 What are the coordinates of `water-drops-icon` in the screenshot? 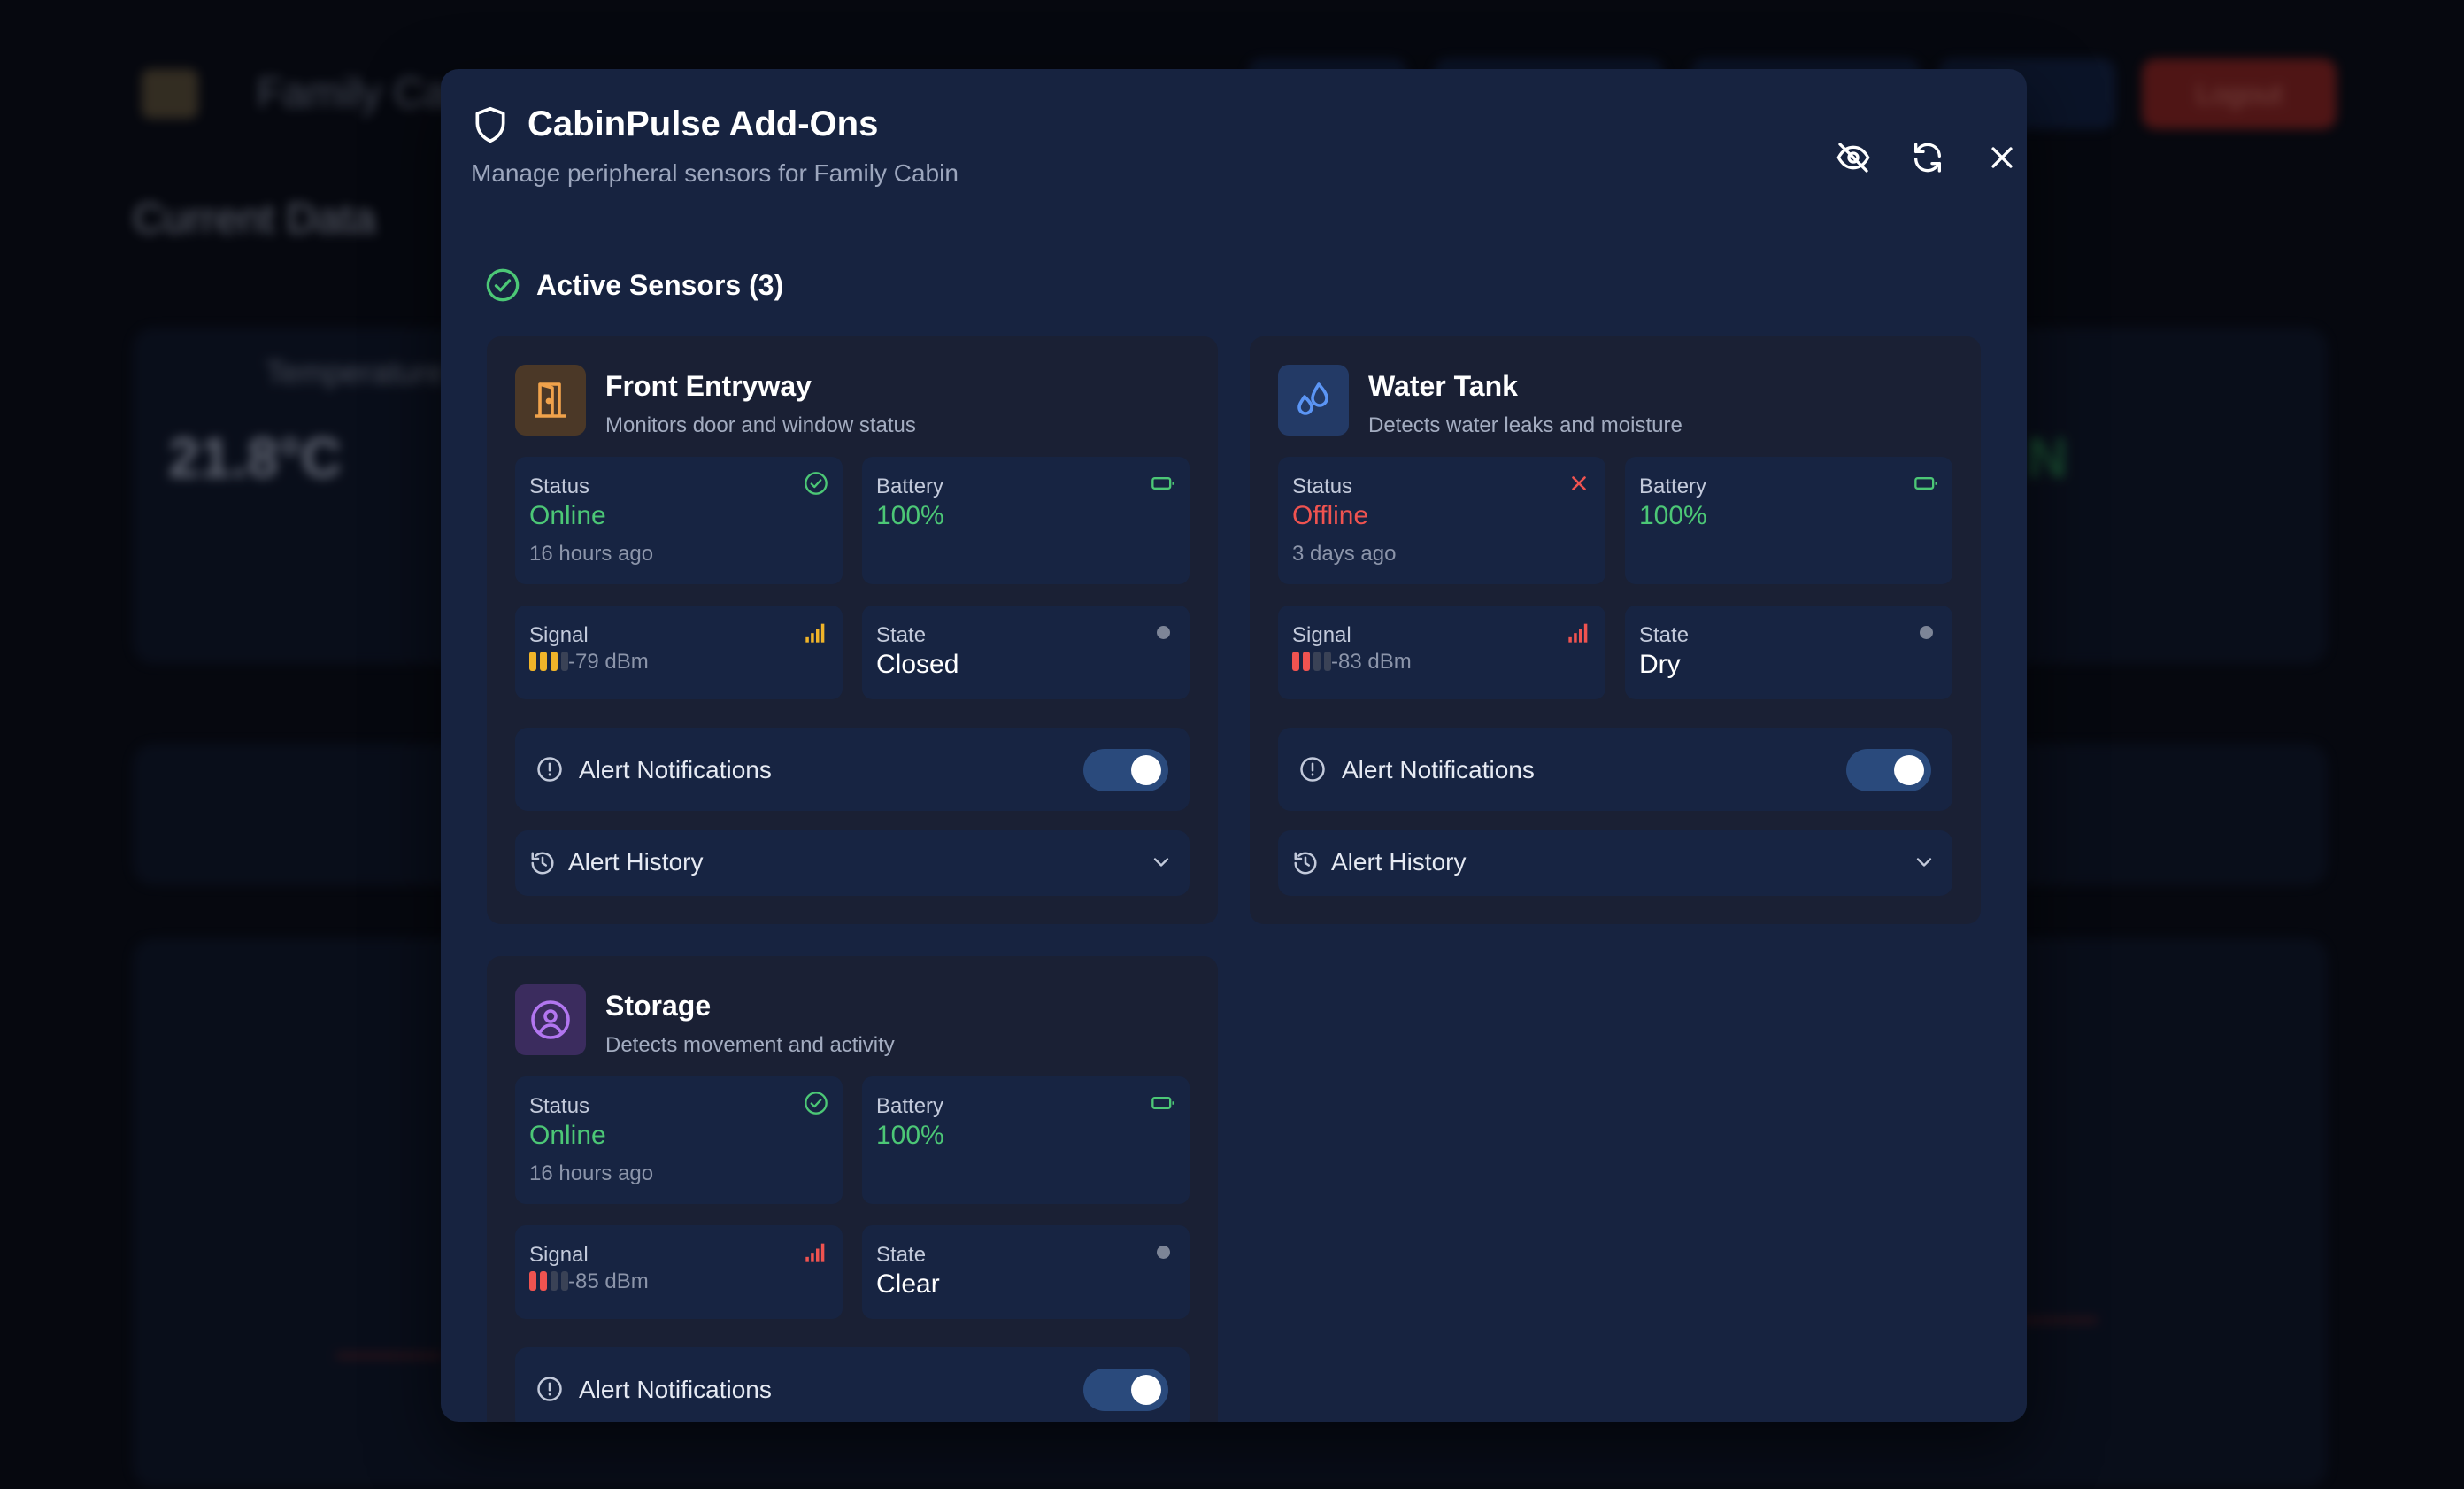 It's located at (1312, 398).